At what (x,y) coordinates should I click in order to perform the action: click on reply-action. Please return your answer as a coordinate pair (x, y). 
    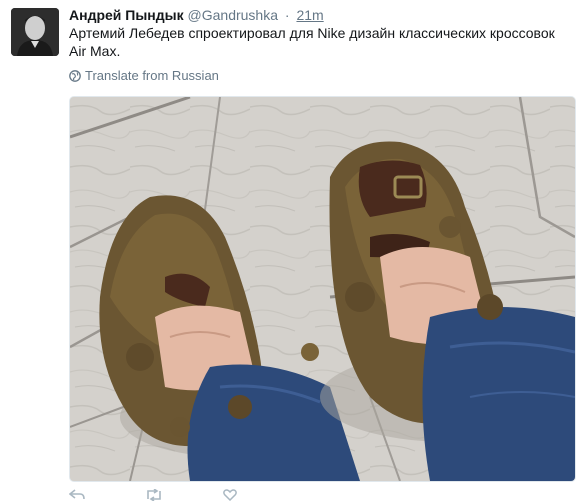
    Looking at the image, I should click on (77, 495).